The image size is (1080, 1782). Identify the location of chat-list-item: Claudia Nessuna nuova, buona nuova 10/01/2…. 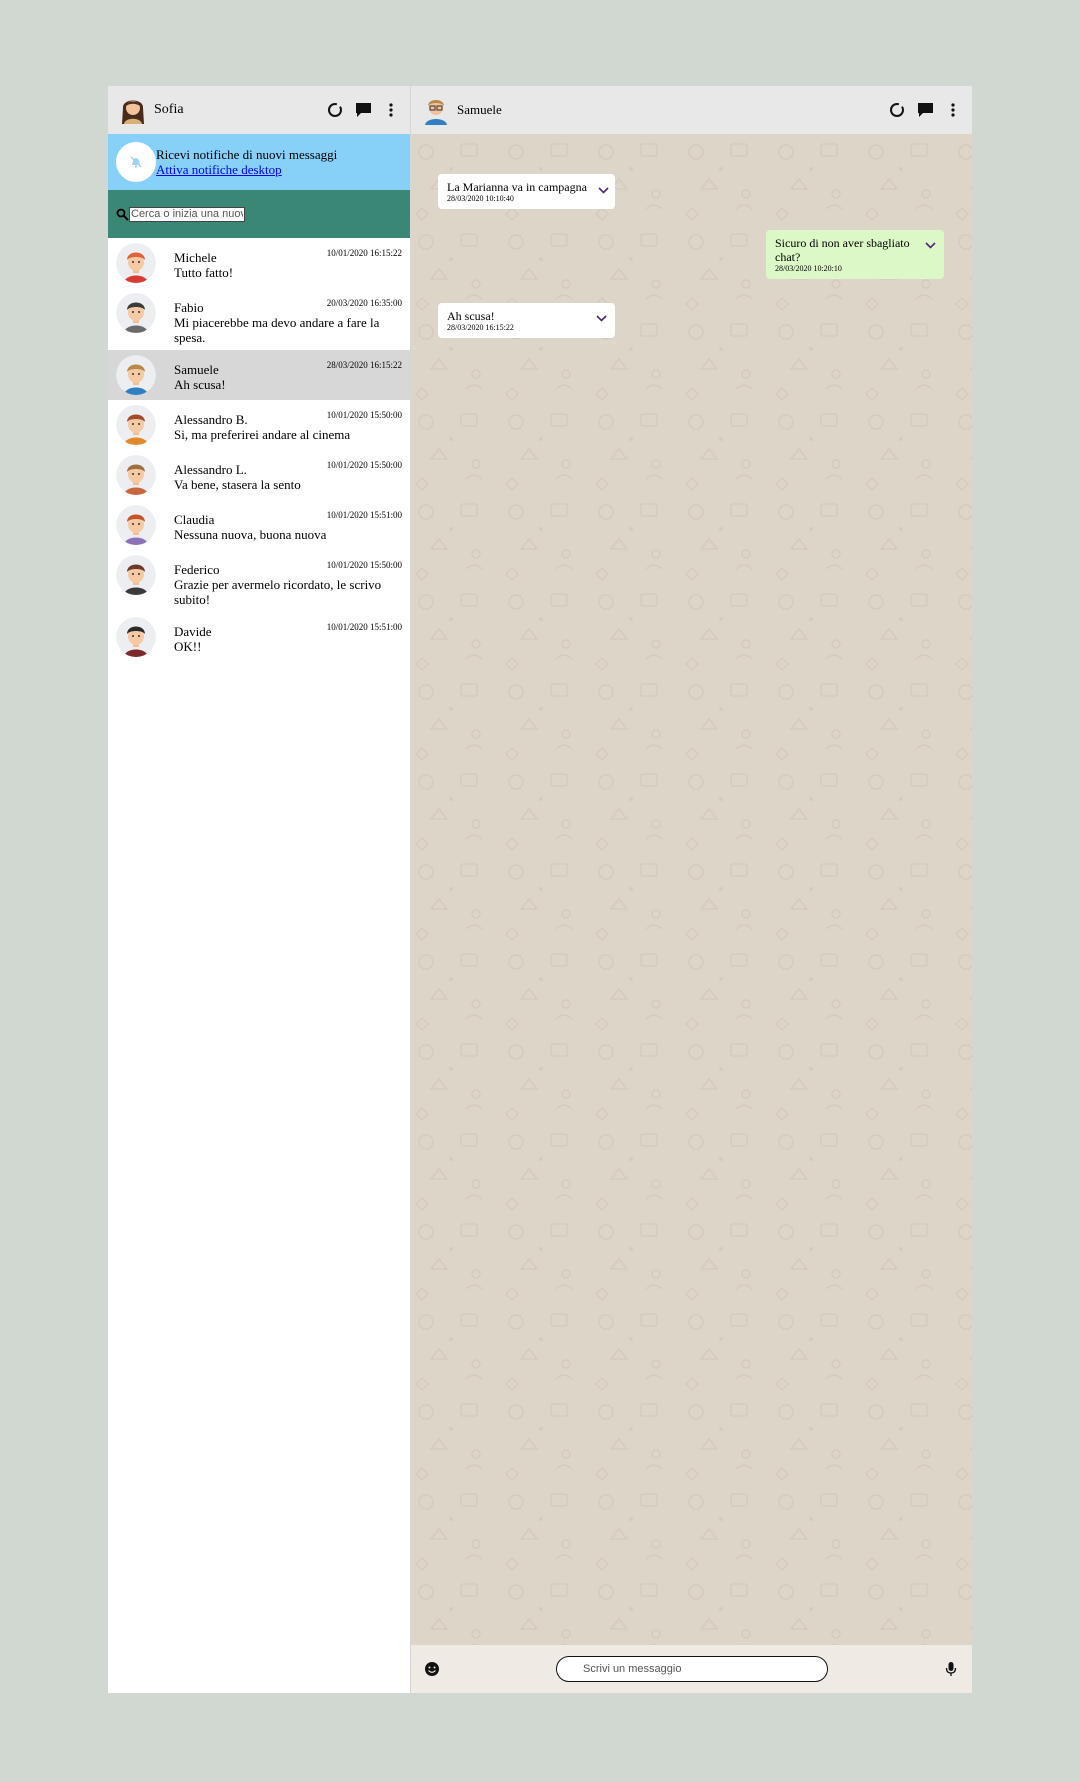
(259, 525).